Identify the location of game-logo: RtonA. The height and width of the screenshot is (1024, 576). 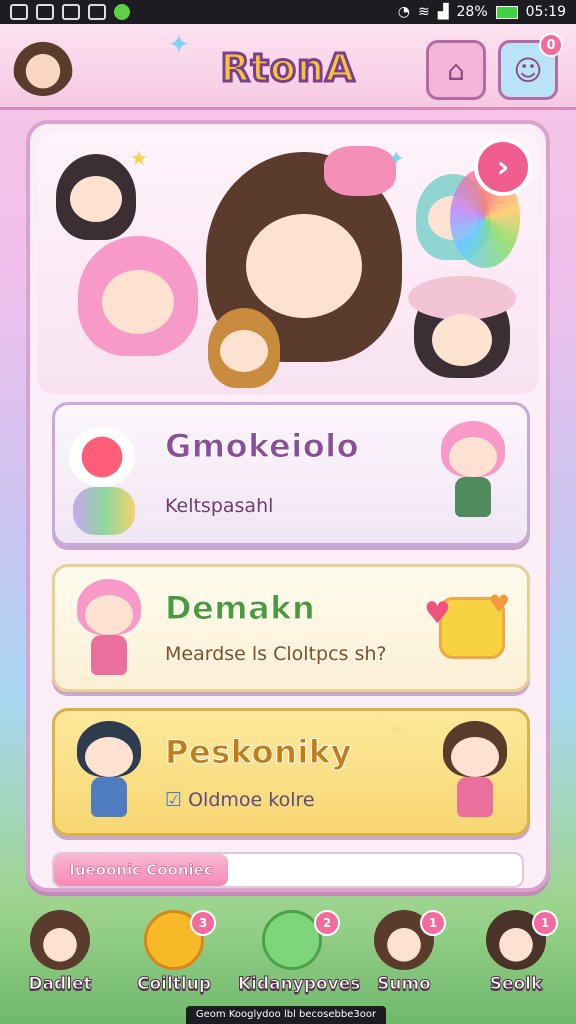
(287, 68).